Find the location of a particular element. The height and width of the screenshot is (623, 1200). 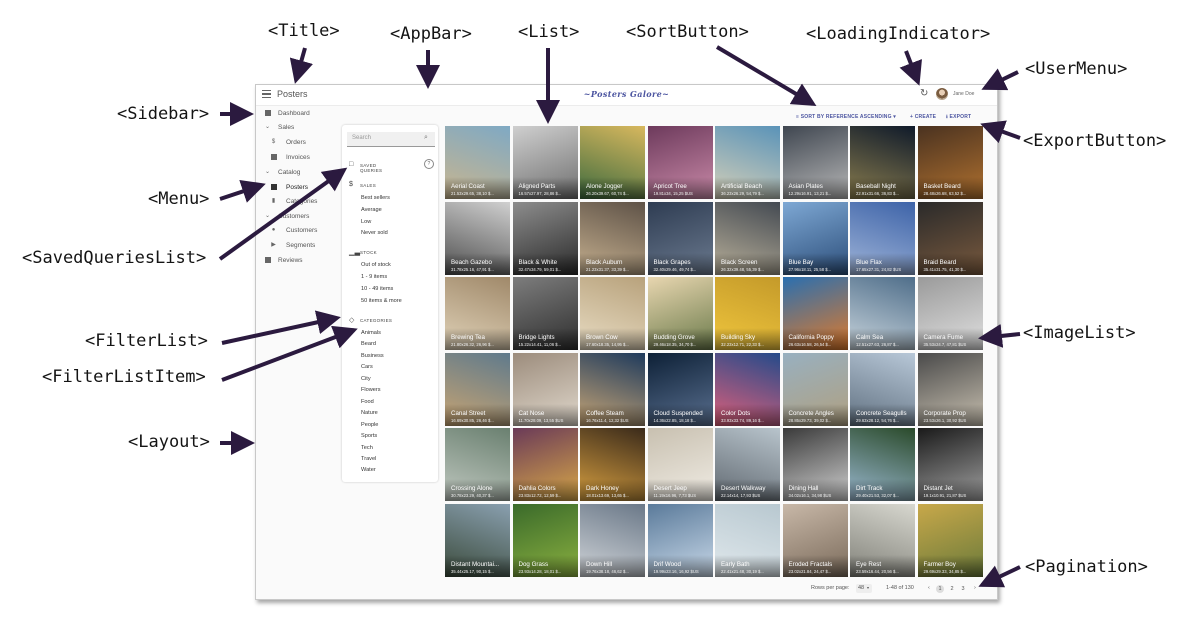

poster-subtitle: 22.14x14, 17,93 $US is located at coordinates (741, 495).